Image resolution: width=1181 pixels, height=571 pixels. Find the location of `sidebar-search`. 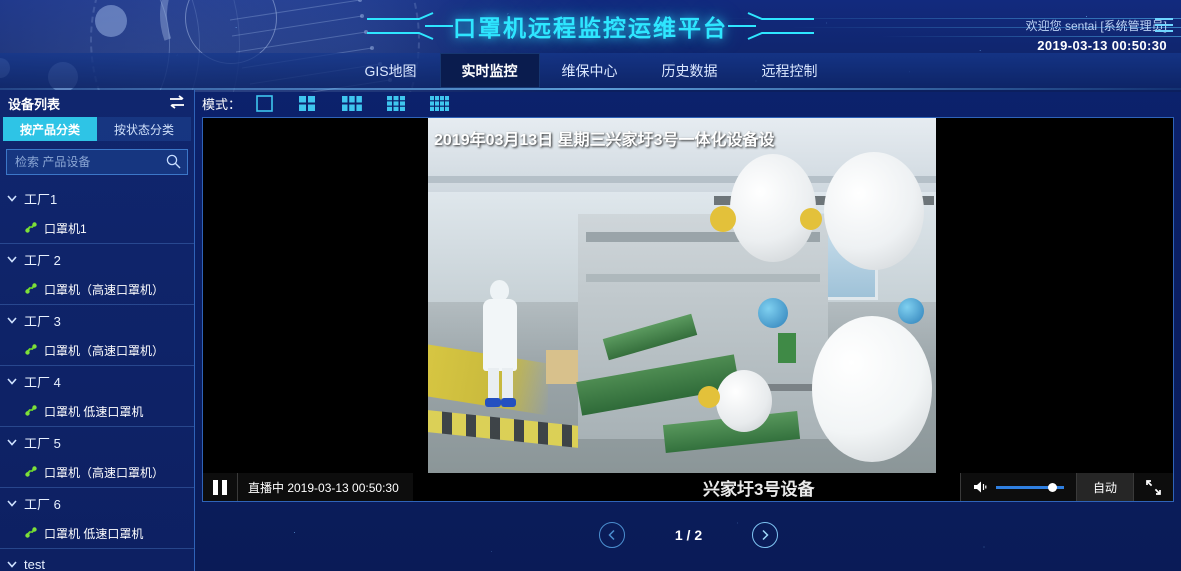

sidebar-search is located at coordinates (97, 162).